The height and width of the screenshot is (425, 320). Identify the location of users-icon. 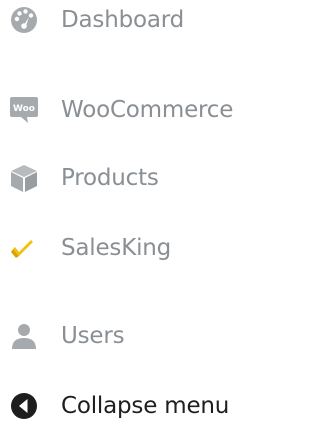
(24, 336).